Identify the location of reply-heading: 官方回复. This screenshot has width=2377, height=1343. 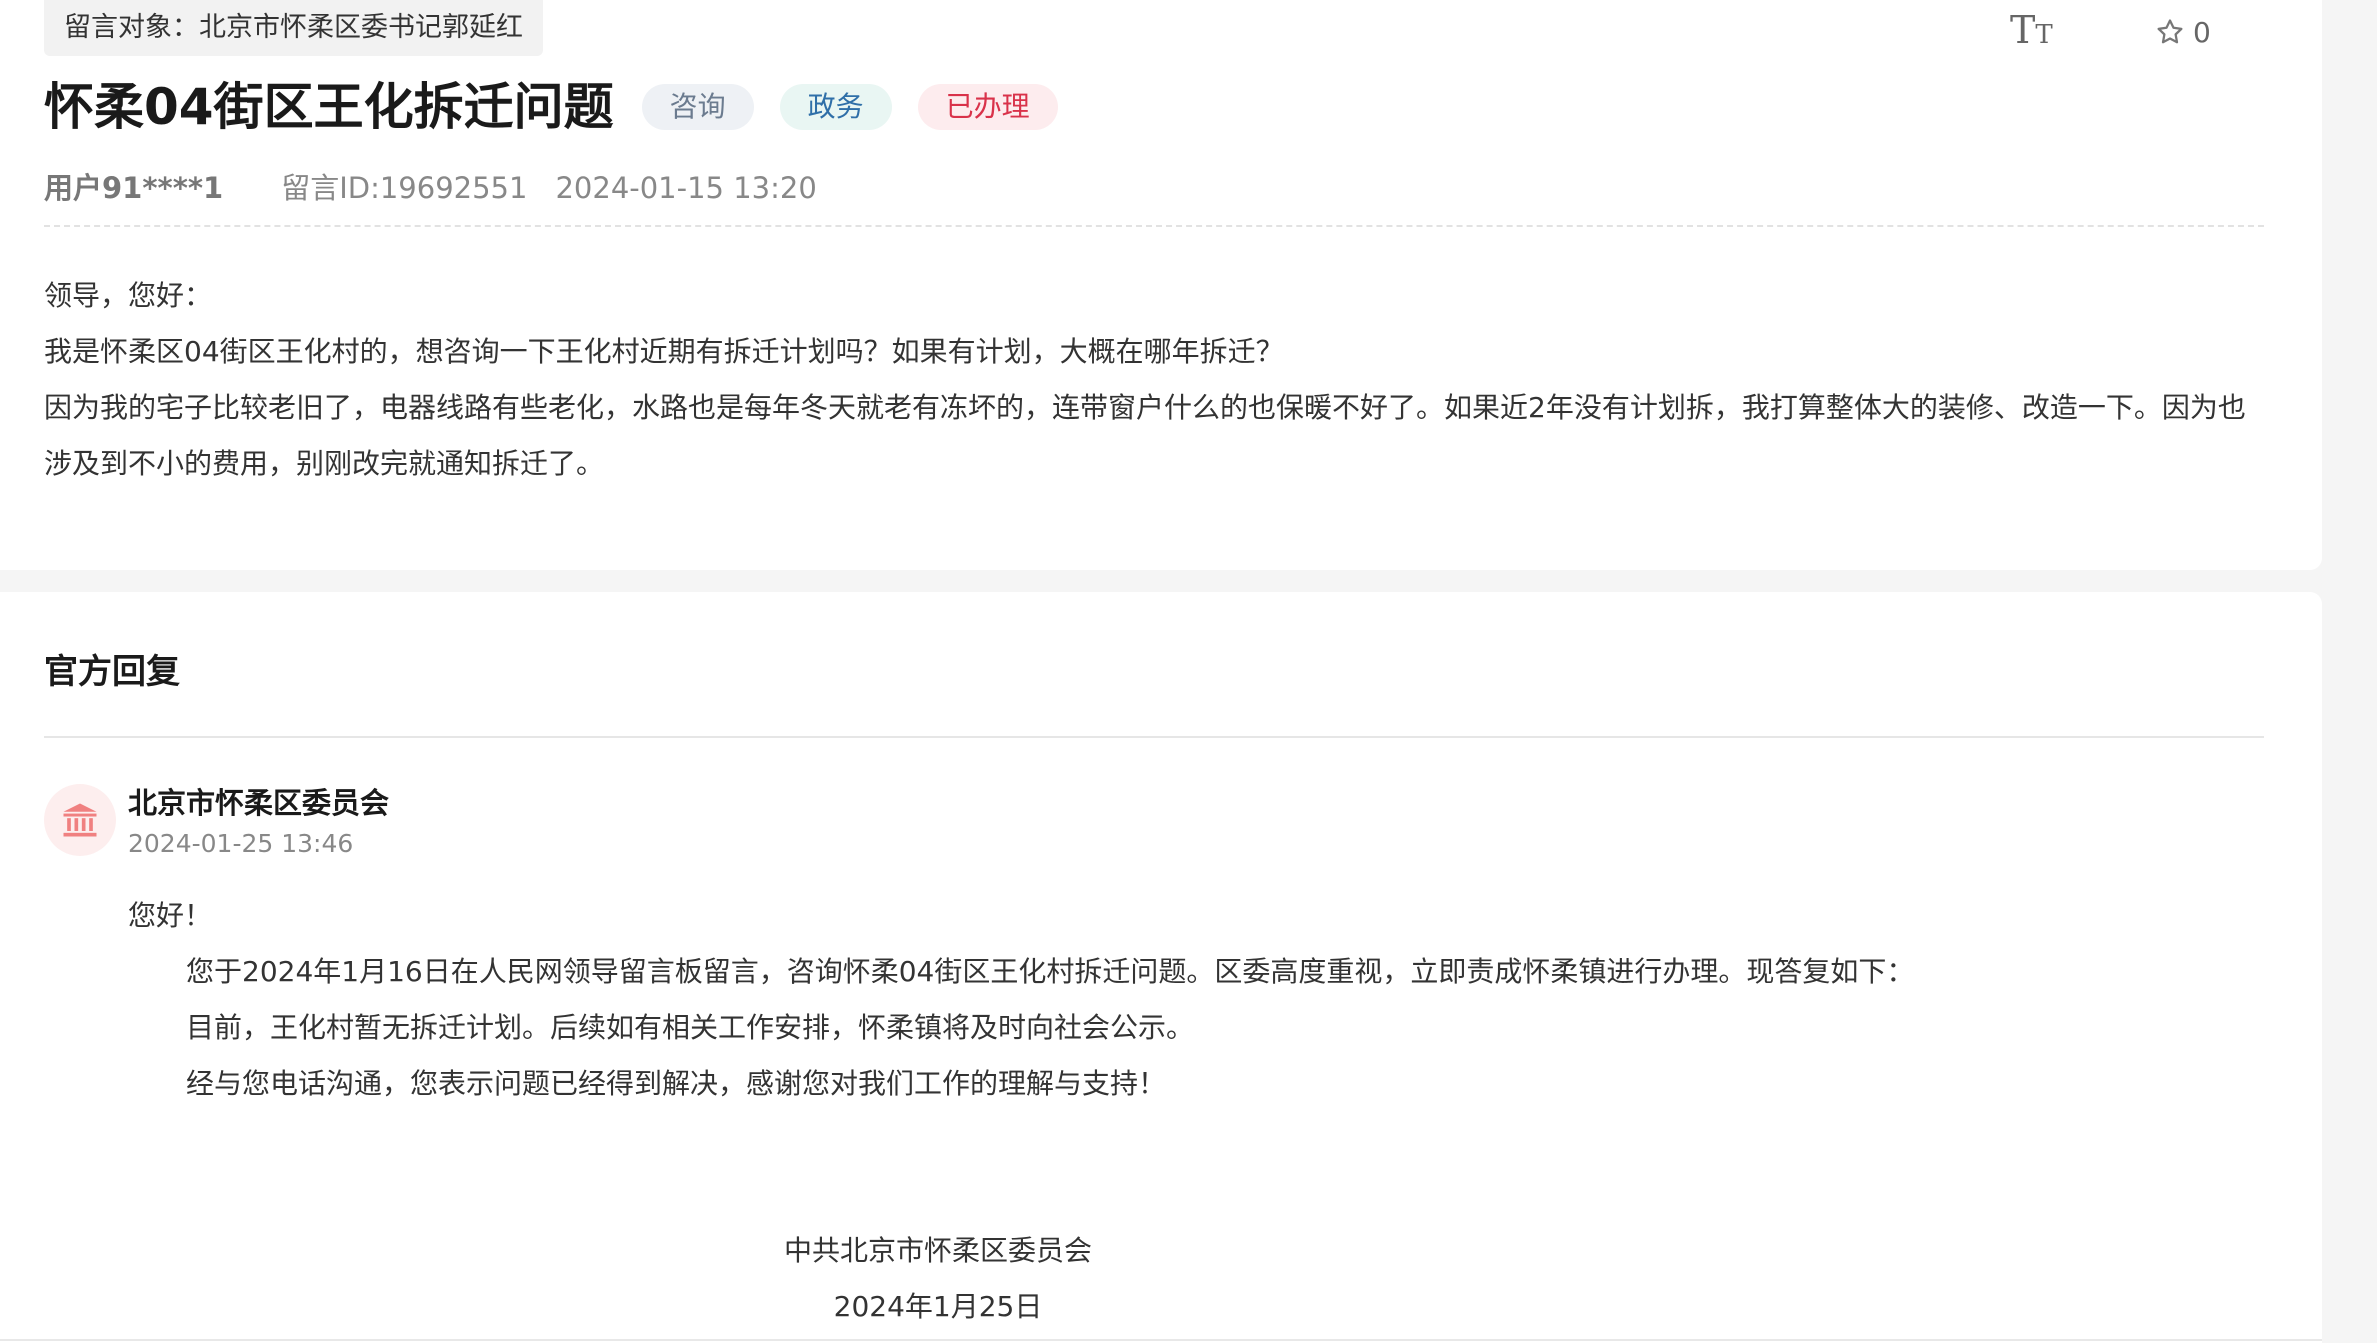
(112, 672).